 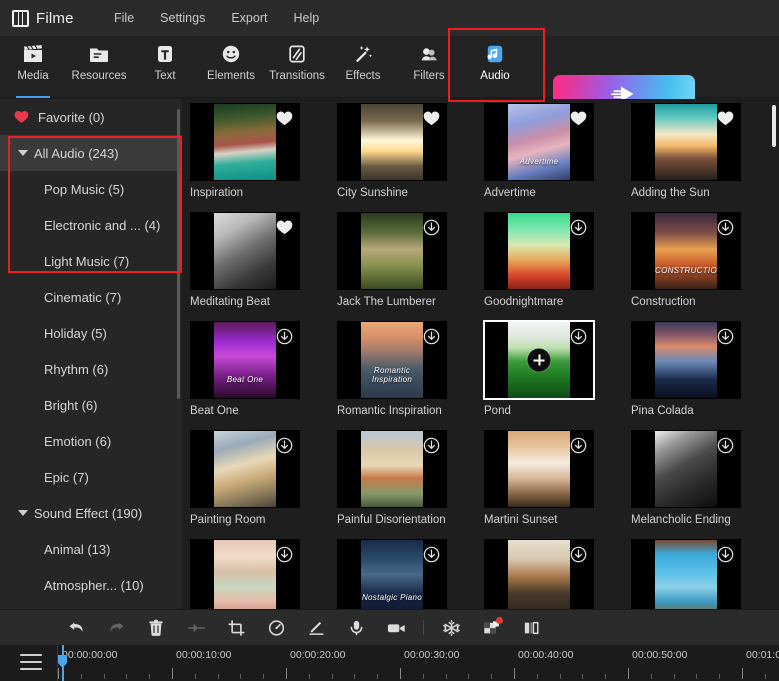 I want to click on sidebar-item-light-music-7: Light Music (7), so click(x=91, y=261).